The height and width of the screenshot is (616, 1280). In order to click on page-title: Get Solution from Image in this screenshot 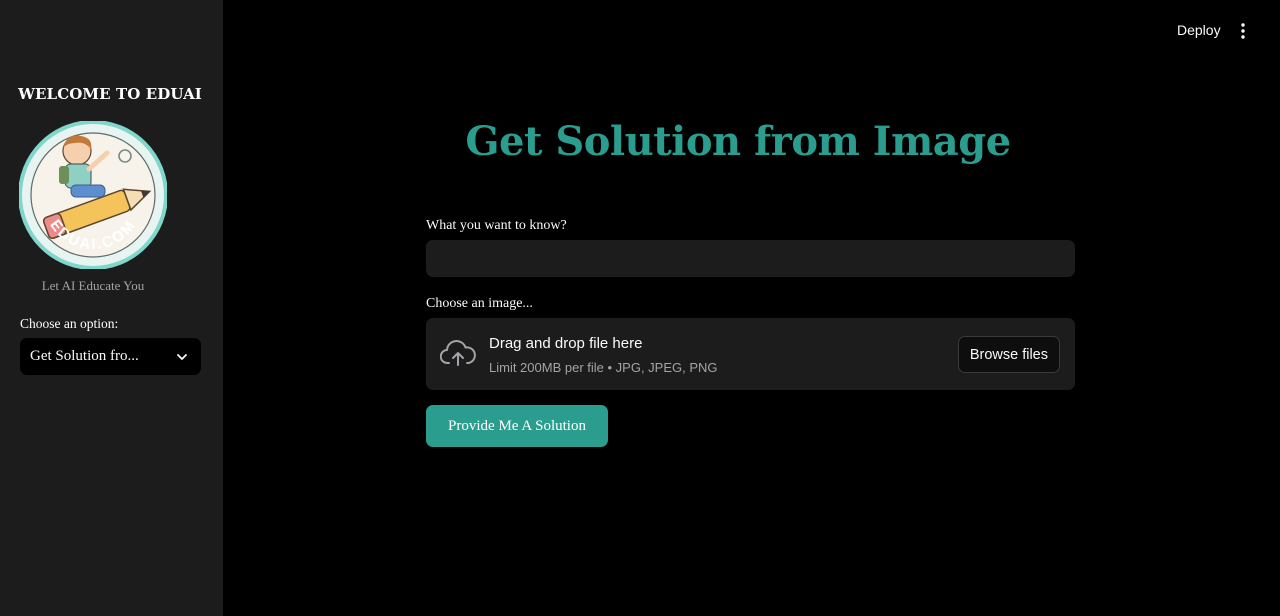, I will do `click(738, 141)`.